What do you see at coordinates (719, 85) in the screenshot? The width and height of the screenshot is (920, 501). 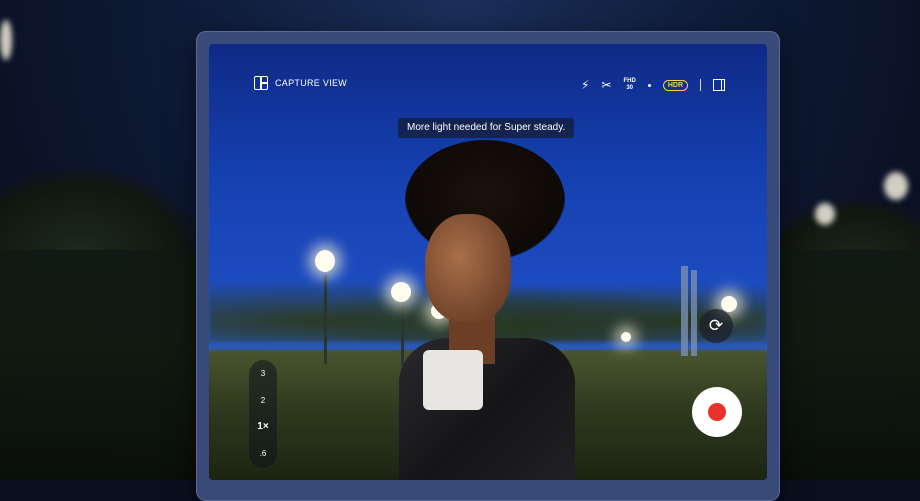 I see `aspect-ratio-icon` at bounding box center [719, 85].